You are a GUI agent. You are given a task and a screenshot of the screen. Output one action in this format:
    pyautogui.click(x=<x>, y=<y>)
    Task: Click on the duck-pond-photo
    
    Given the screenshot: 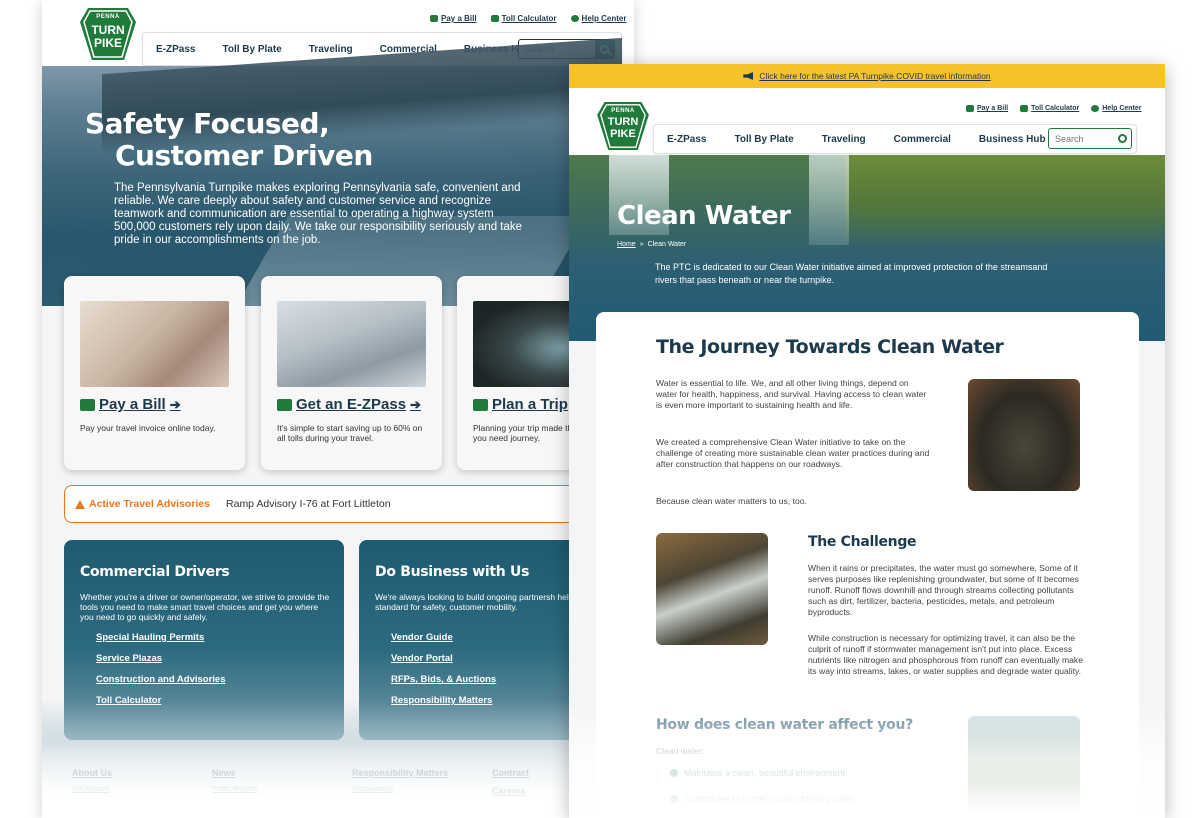 What is the action you would take?
    pyautogui.click(x=1024, y=435)
    